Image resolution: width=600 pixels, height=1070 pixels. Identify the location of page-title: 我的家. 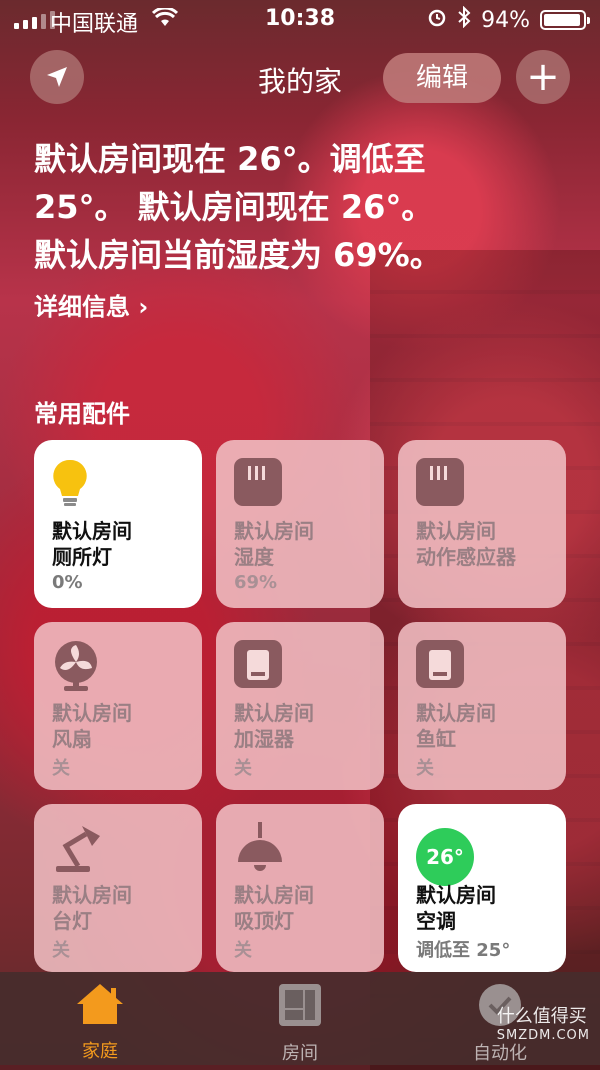
(299, 81).